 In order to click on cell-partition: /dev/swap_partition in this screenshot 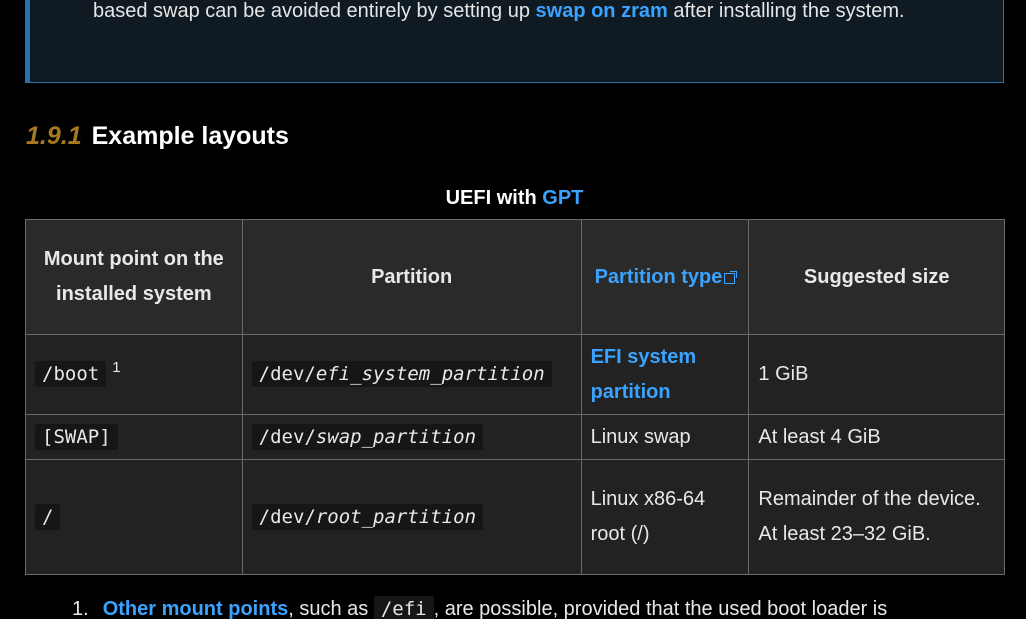, I will do `click(411, 437)`.